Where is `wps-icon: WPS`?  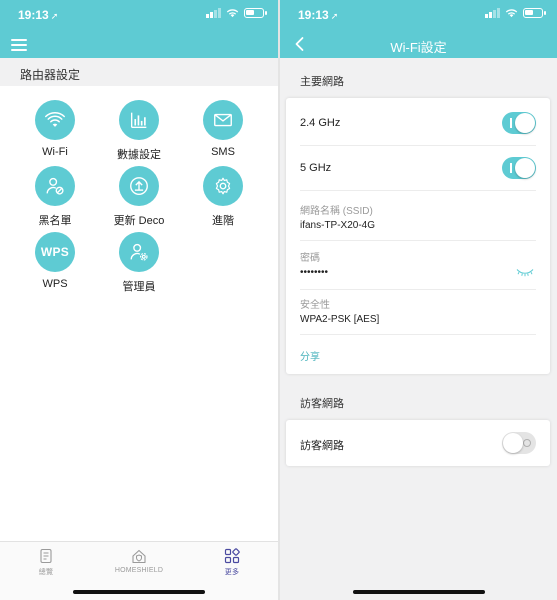
wps-icon: WPS is located at coordinates (55, 252).